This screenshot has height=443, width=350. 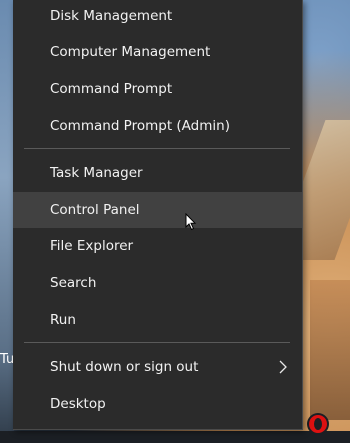 What do you see at coordinates (111, 16) in the screenshot?
I see `menu-item-label: Disk Management` at bounding box center [111, 16].